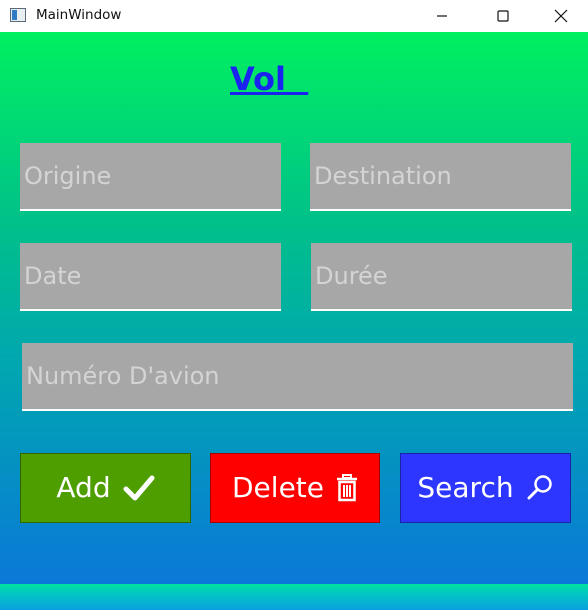  Describe the element at coordinates (540, 488) in the screenshot. I see `search-icon` at that location.